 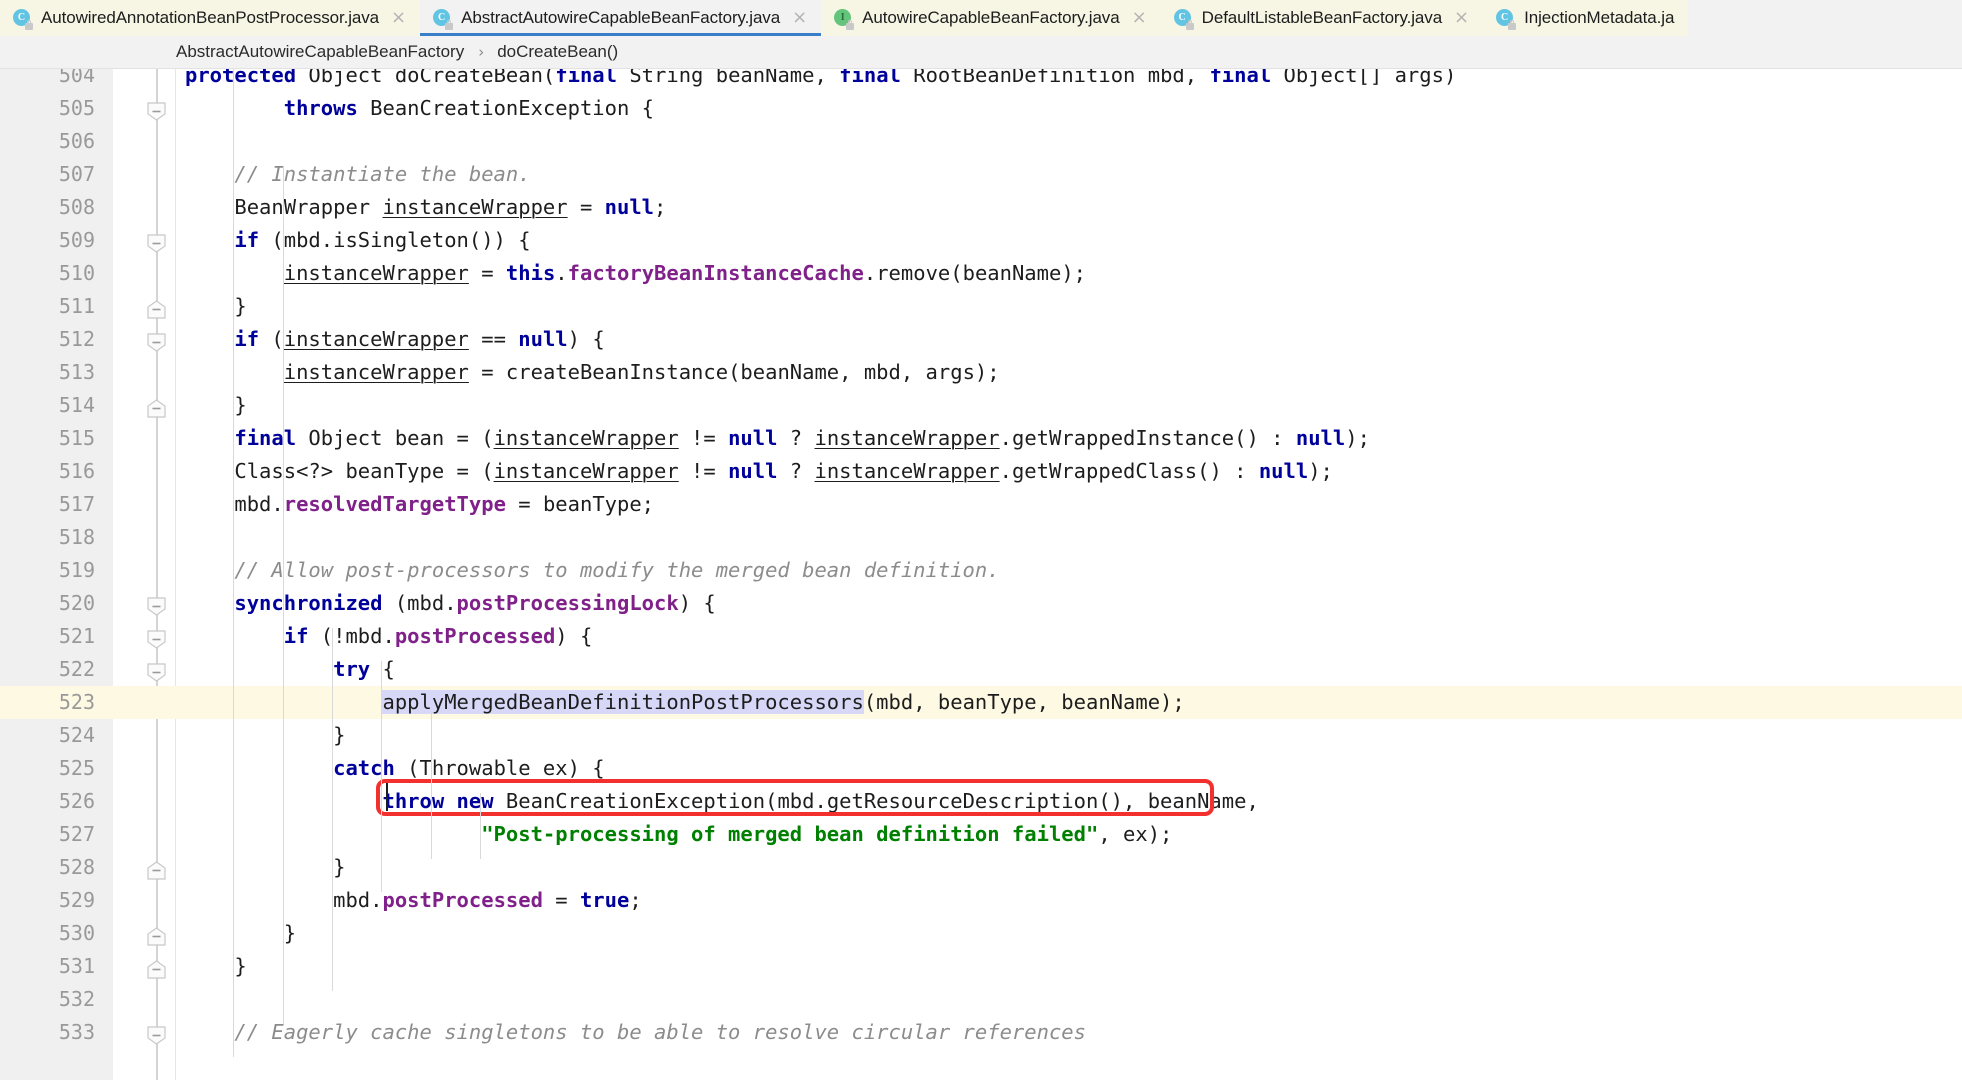 What do you see at coordinates (76, 636) in the screenshot?
I see `line-number: 521` at bounding box center [76, 636].